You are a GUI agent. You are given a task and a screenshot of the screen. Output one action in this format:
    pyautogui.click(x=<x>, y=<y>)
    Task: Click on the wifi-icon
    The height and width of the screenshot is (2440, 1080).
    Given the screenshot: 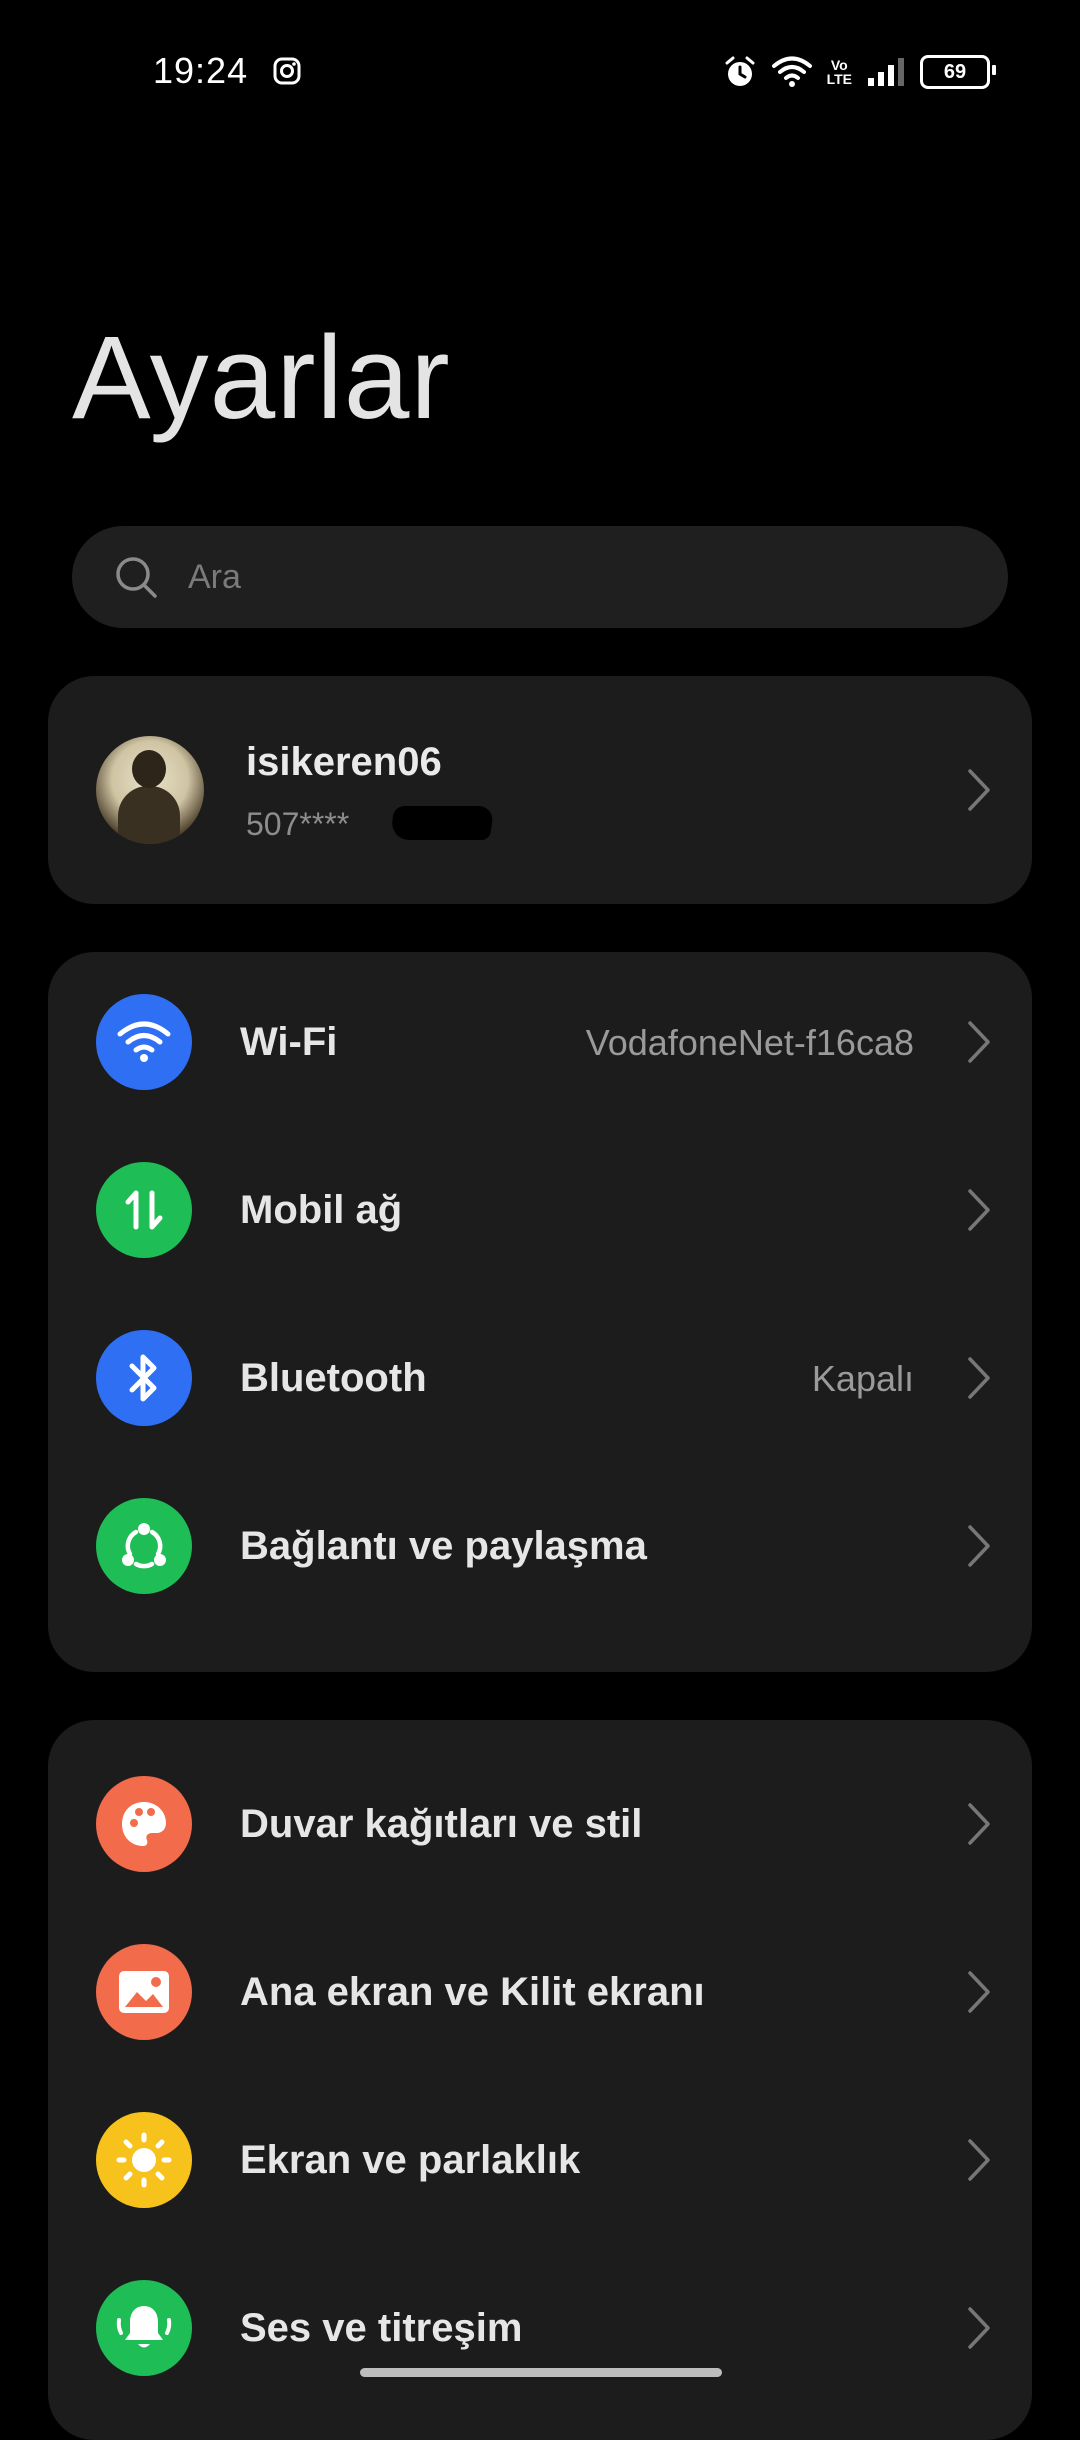 What is the action you would take?
    pyautogui.click(x=144, y=1042)
    